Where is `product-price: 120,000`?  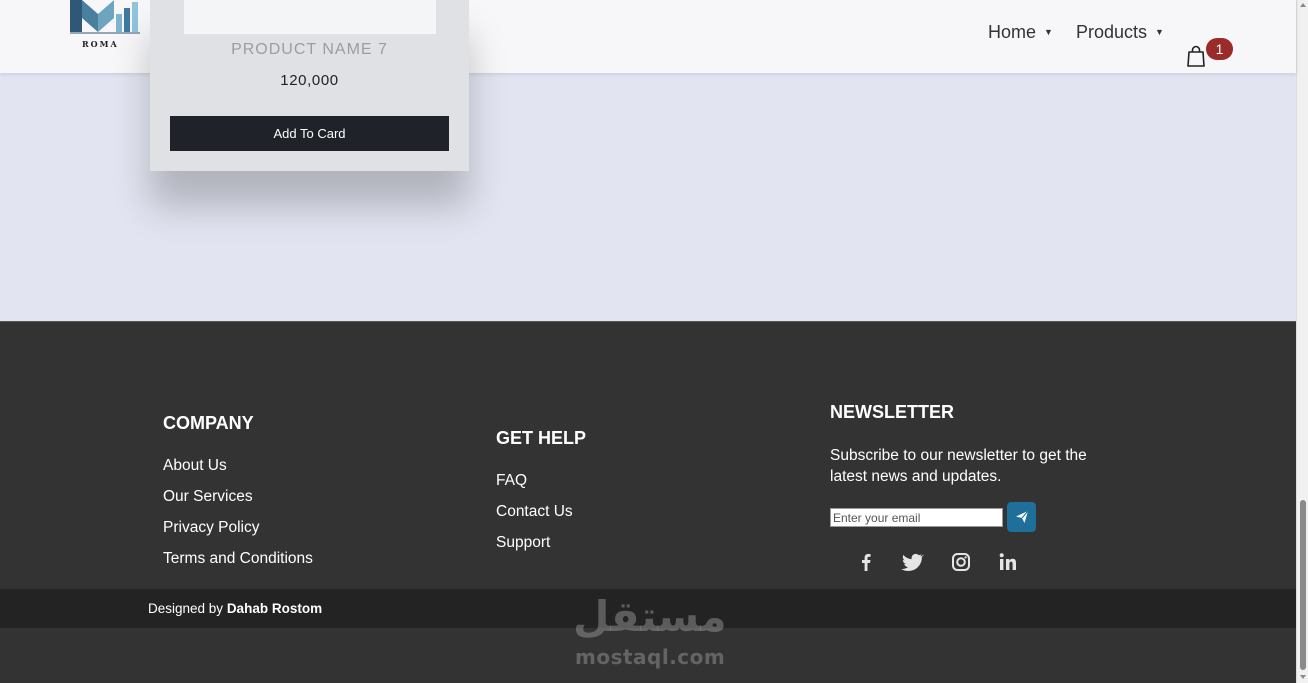 product-price: 120,000 is located at coordinates (309, 80).